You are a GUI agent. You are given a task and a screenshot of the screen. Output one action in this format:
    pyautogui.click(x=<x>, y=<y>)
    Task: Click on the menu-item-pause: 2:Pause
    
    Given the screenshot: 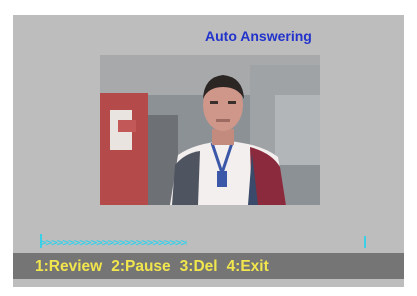 What is the action you would take?
    pyautogui.click(x=140, y=267)
    